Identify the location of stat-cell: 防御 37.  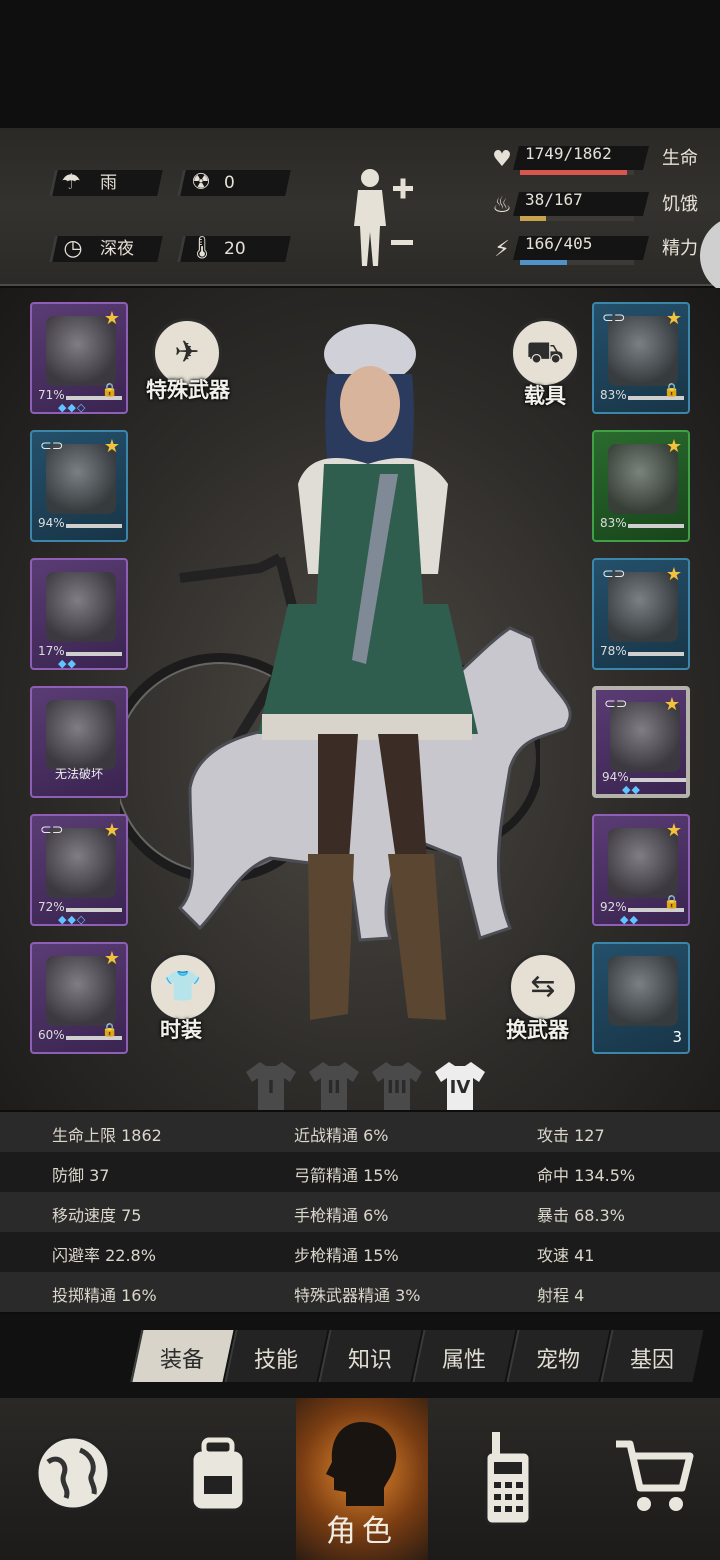
(81, 1175).